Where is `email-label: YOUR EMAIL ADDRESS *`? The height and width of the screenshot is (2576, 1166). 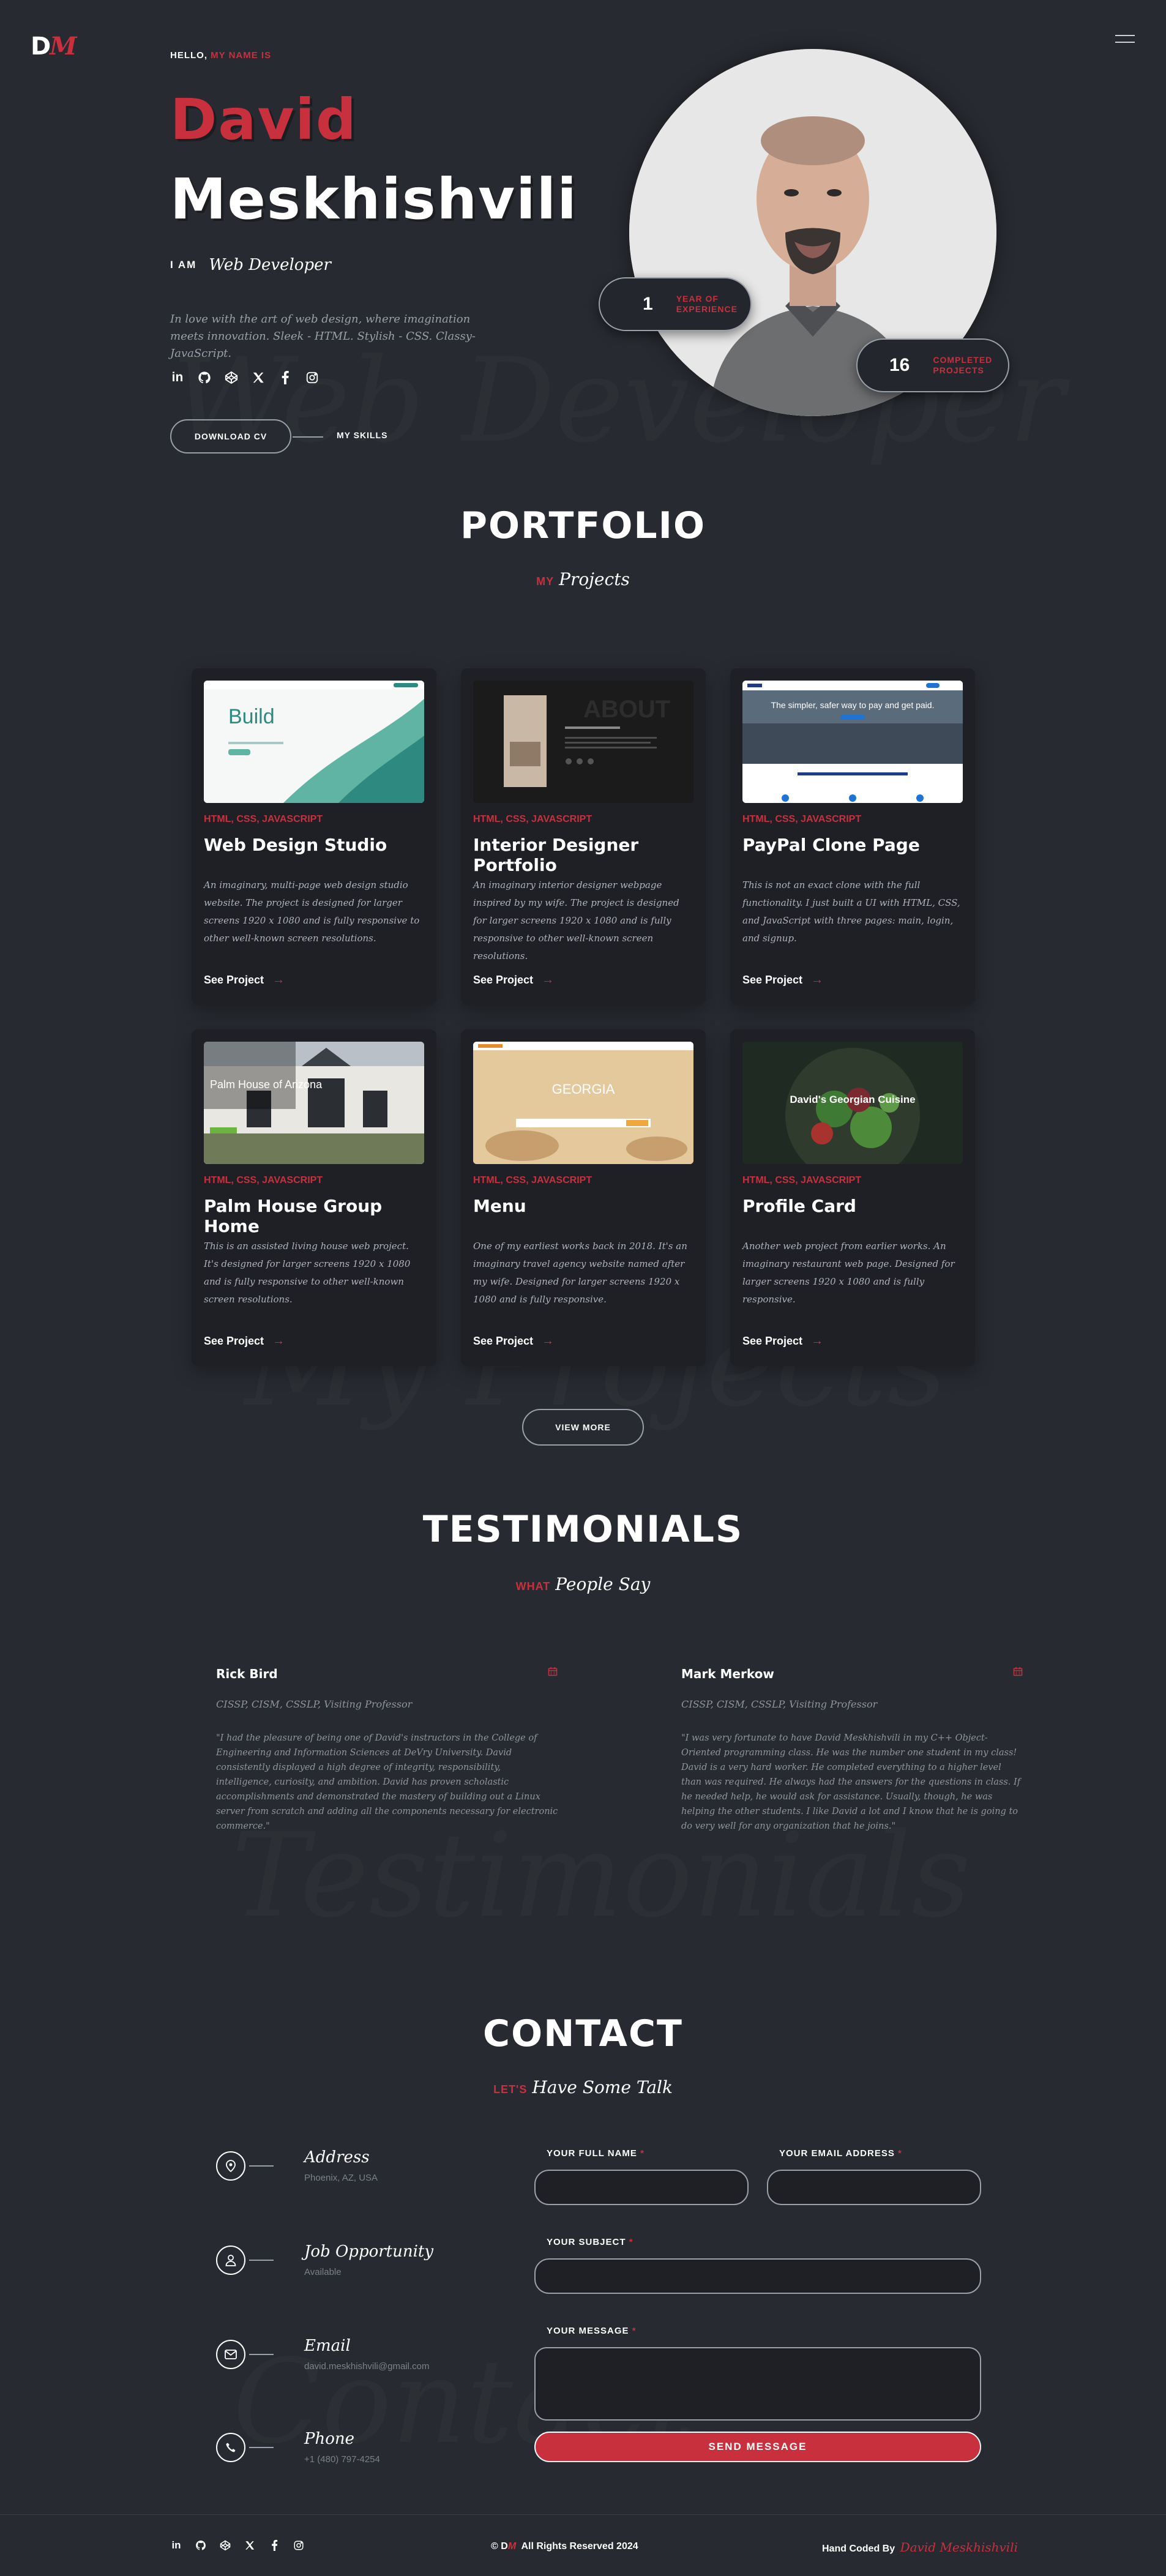 email-label: YOUR EMAIL ADDRESS * is located at coordinates (840, 2153).